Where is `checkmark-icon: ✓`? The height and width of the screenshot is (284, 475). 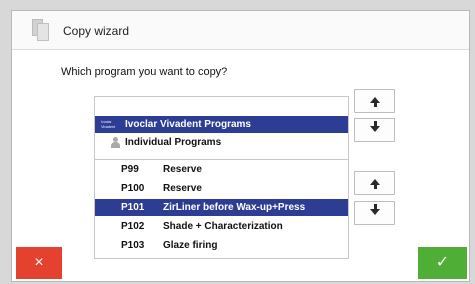
checkmark-icon: ✓ is located at coordinates (442, 262).